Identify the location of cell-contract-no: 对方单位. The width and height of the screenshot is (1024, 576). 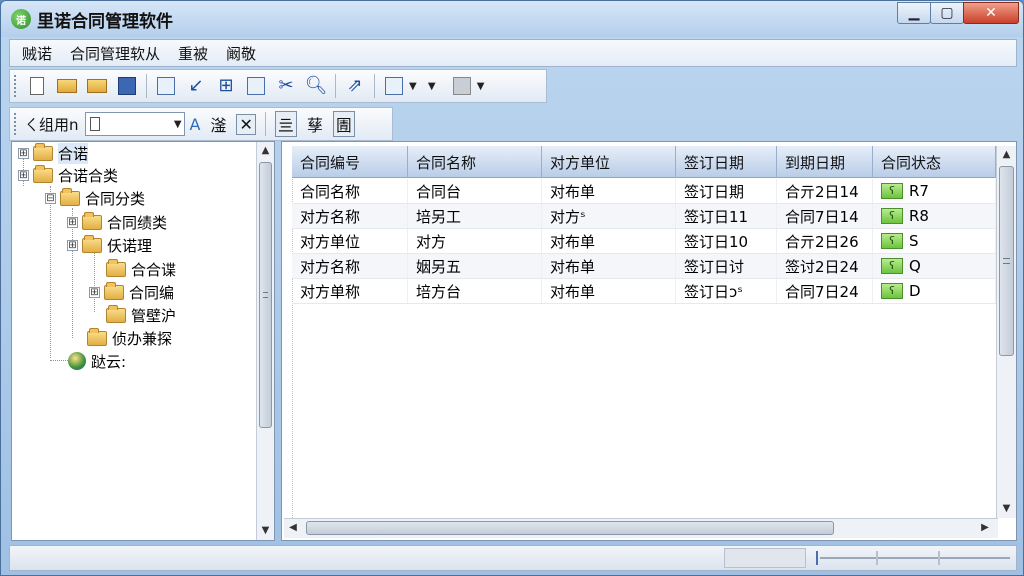
(350, 241).